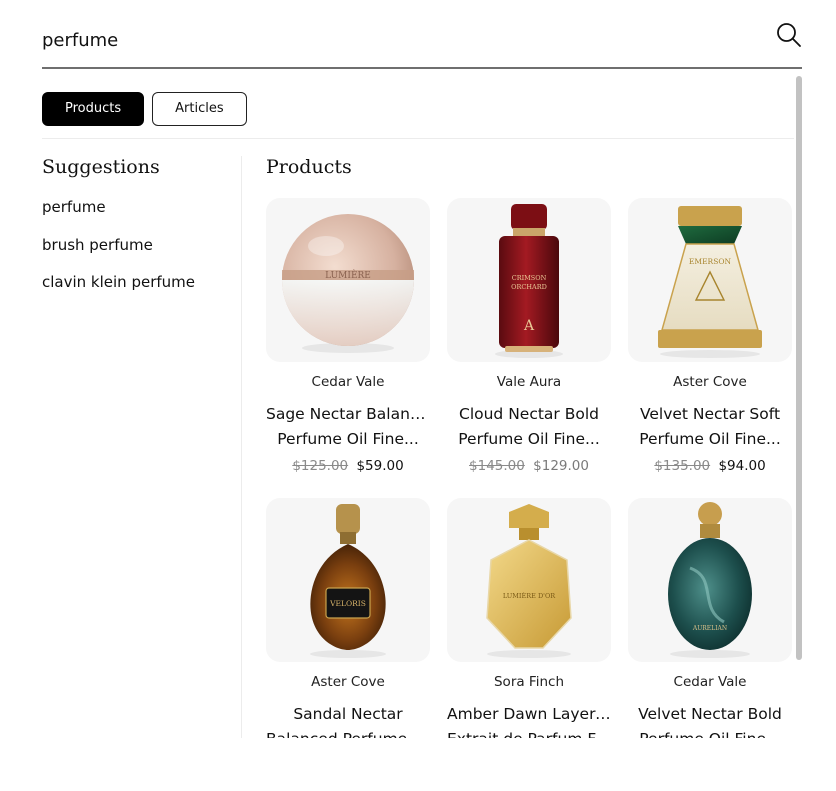 Image resolution: width=836 pixels, height=791 pixels. I want to click on search-button, so click(789, 35).